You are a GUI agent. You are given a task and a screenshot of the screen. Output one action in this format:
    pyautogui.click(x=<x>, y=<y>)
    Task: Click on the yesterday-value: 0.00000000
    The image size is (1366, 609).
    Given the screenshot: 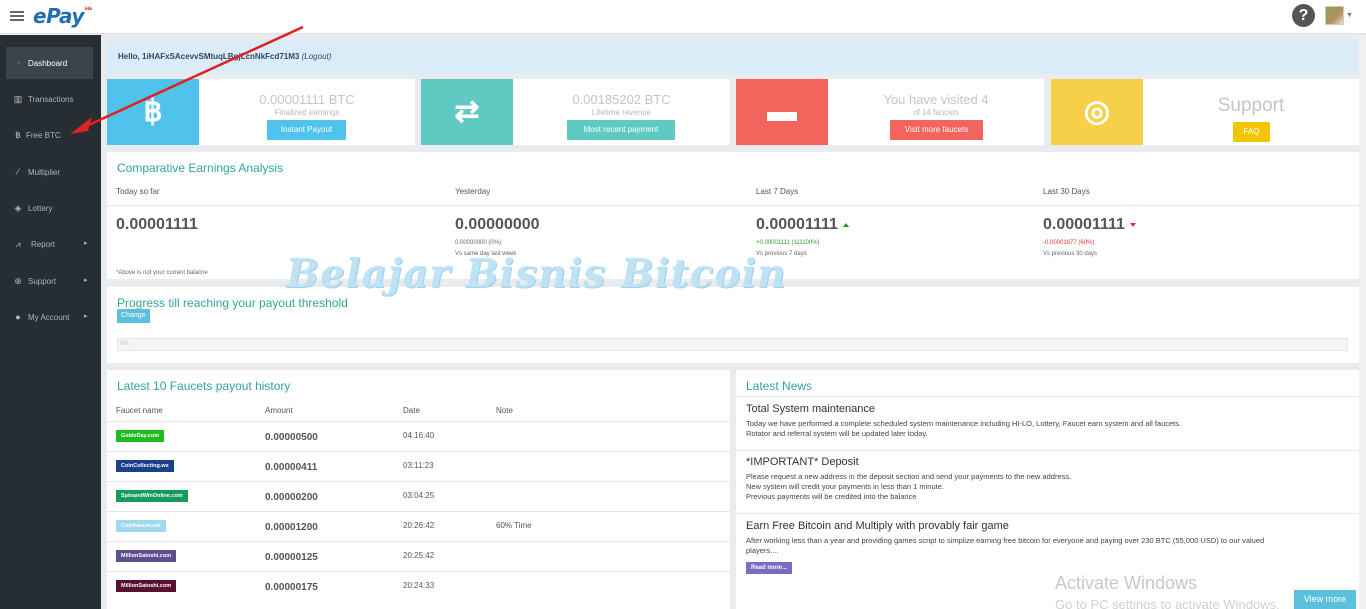 What is the action you would take?
    pyautogui.click(x=497, y=224)
    